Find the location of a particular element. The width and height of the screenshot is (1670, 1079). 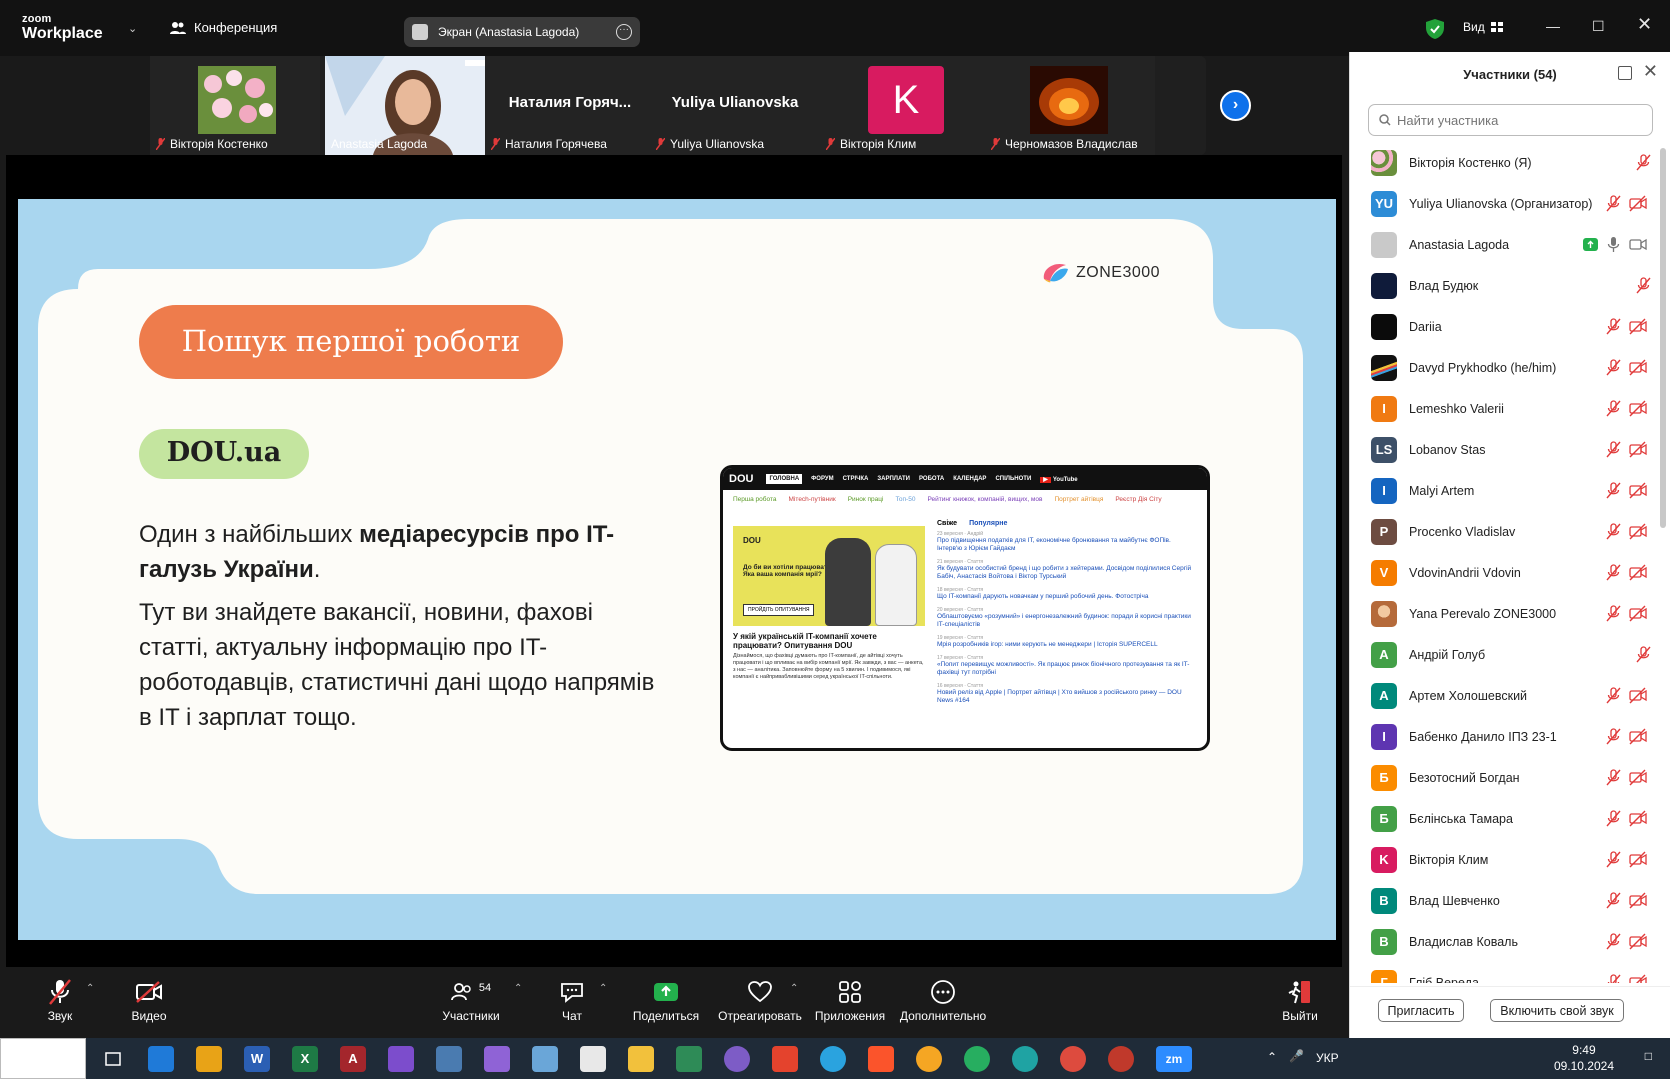

task-view-icon is located at coordinates (113, 1059).